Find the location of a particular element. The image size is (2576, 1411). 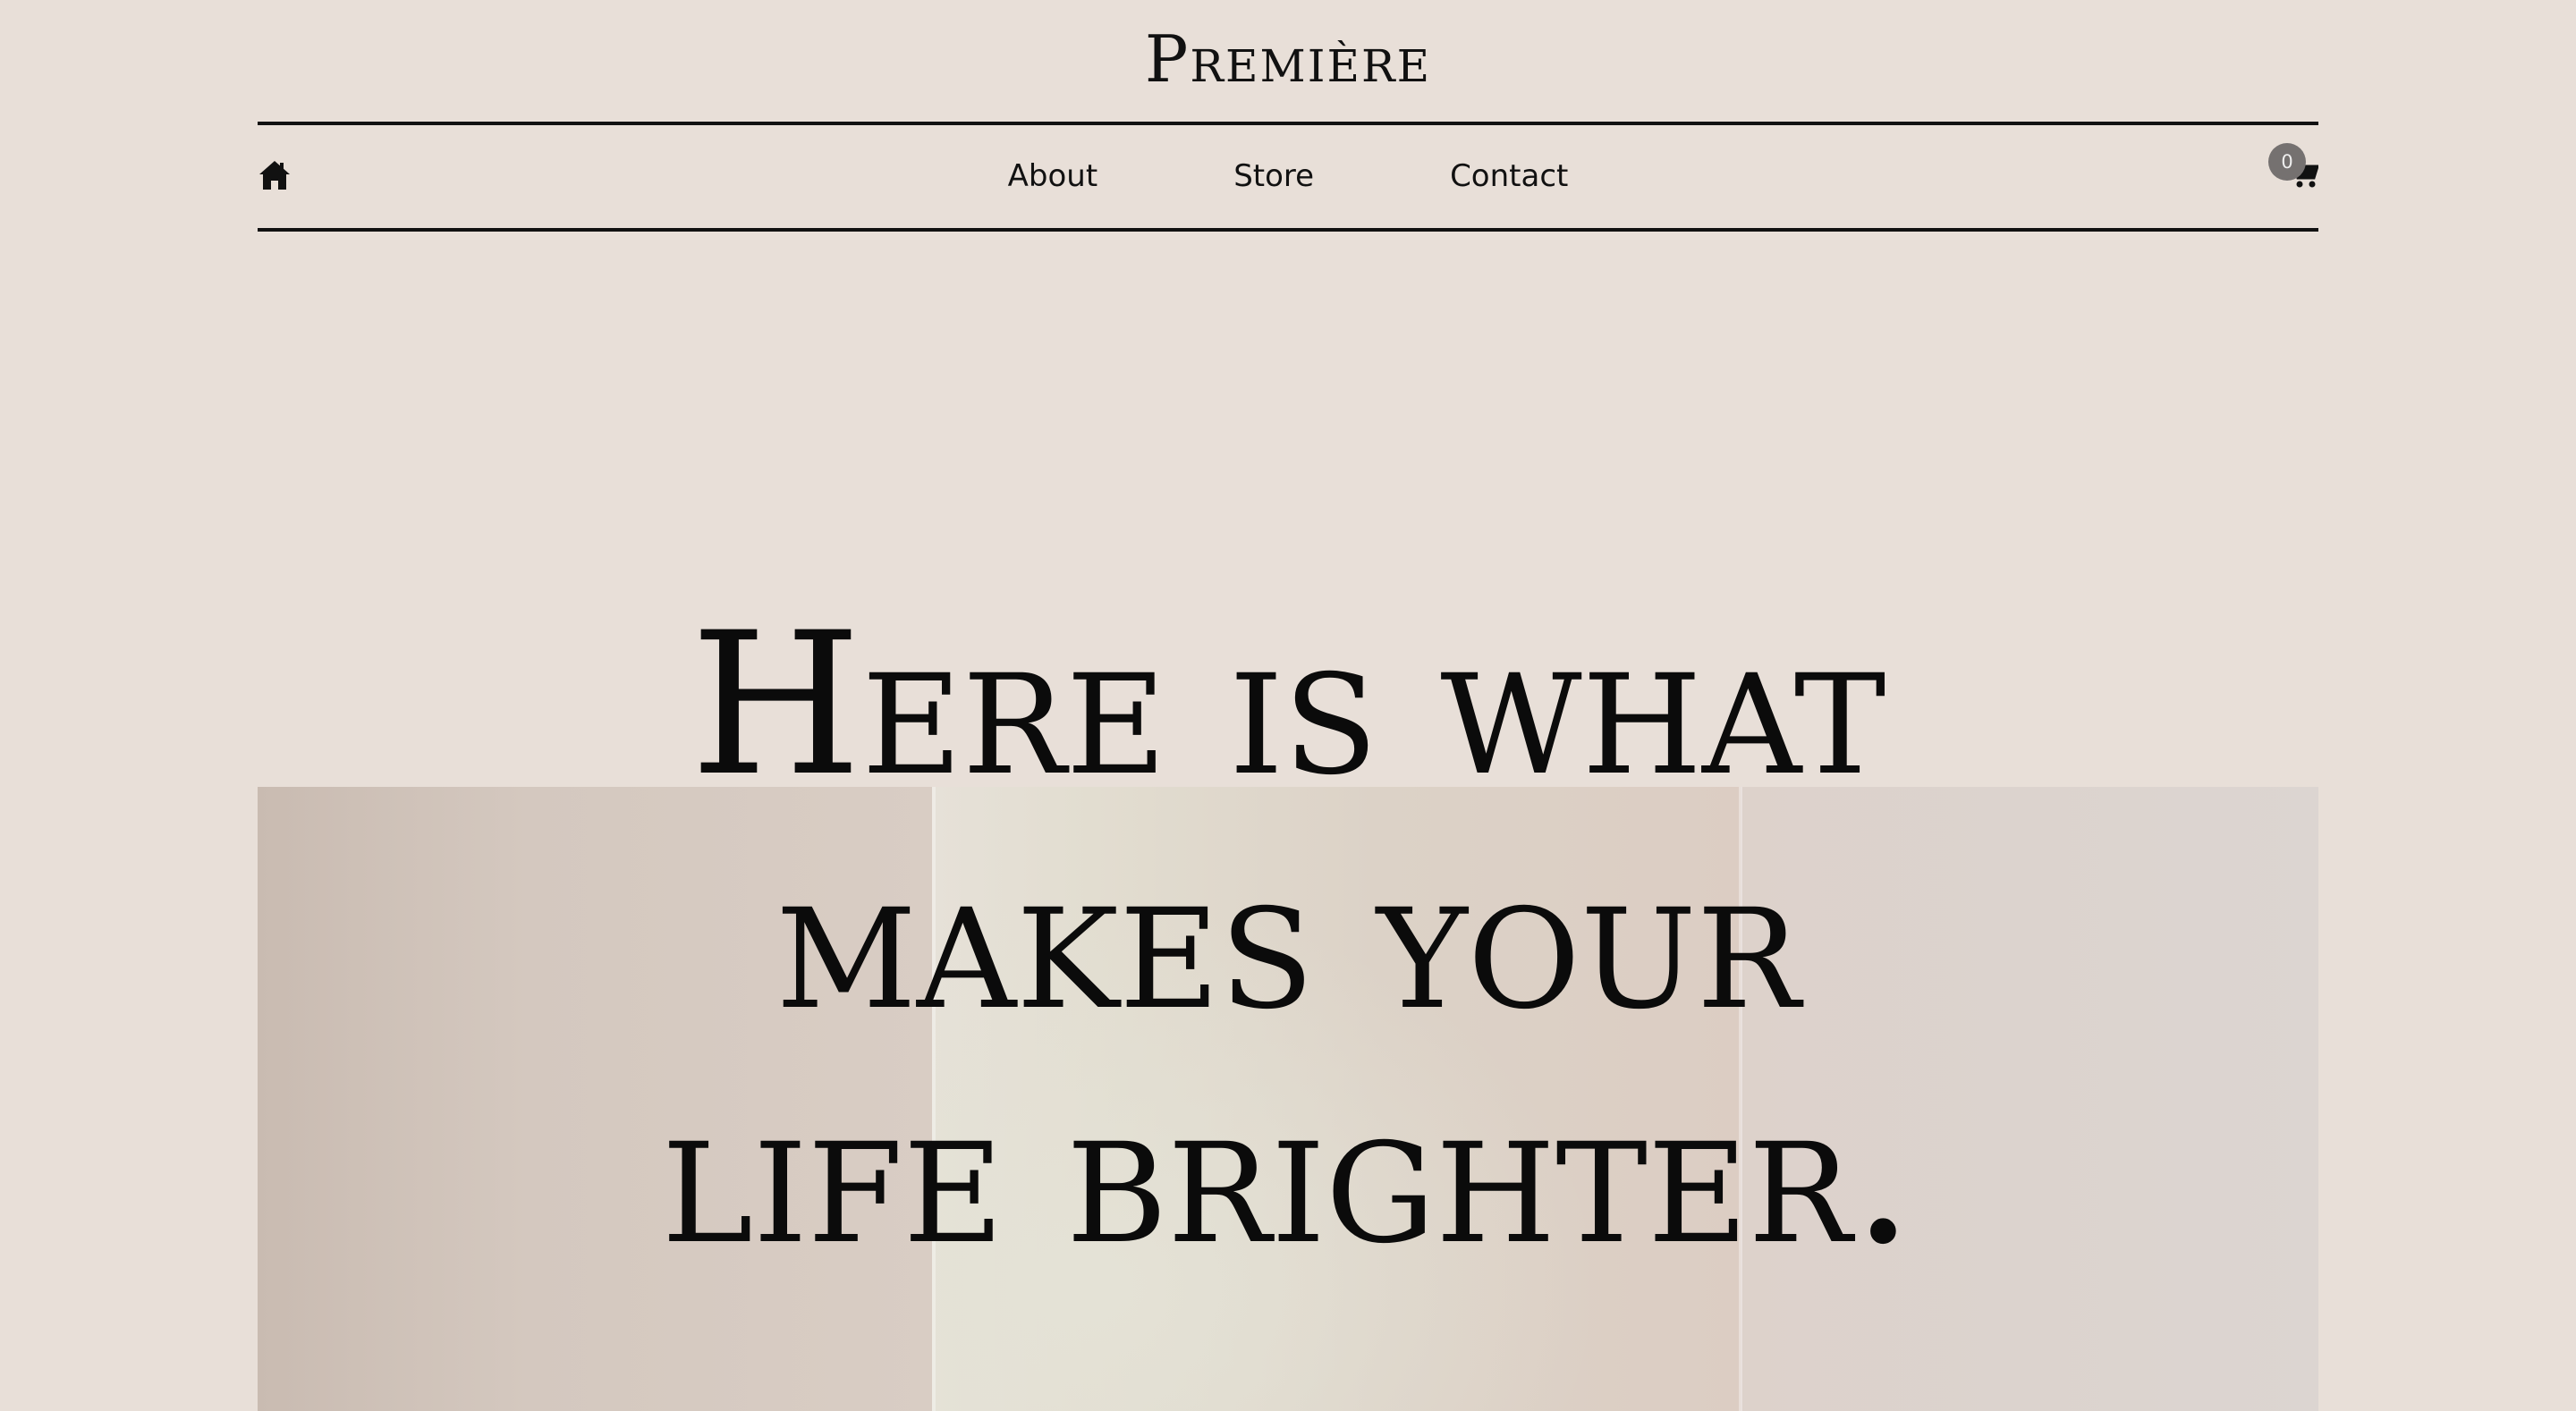

hero-headline-line: makes your is located at coordinates (1288, 939).